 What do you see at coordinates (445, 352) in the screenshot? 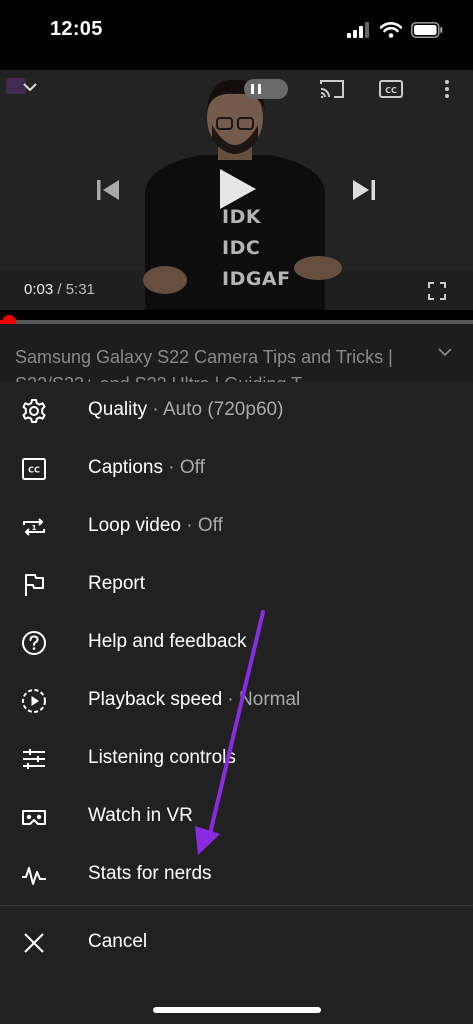
I see `expand-description-icon` at bounding box center [445, 352].